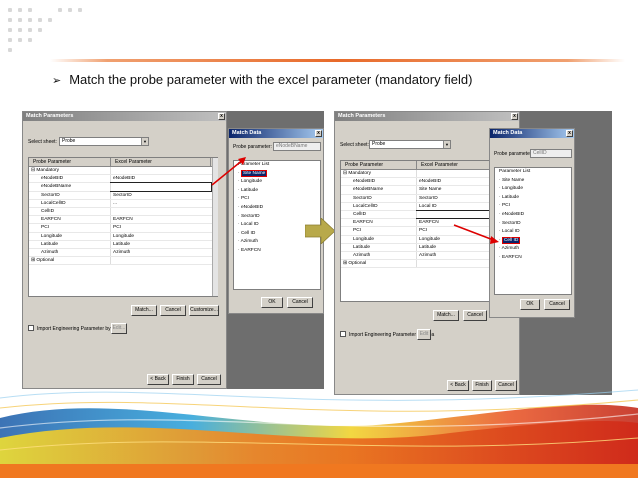  I want to click on col-excel-header: Excel Parameter, so click(161, 162).